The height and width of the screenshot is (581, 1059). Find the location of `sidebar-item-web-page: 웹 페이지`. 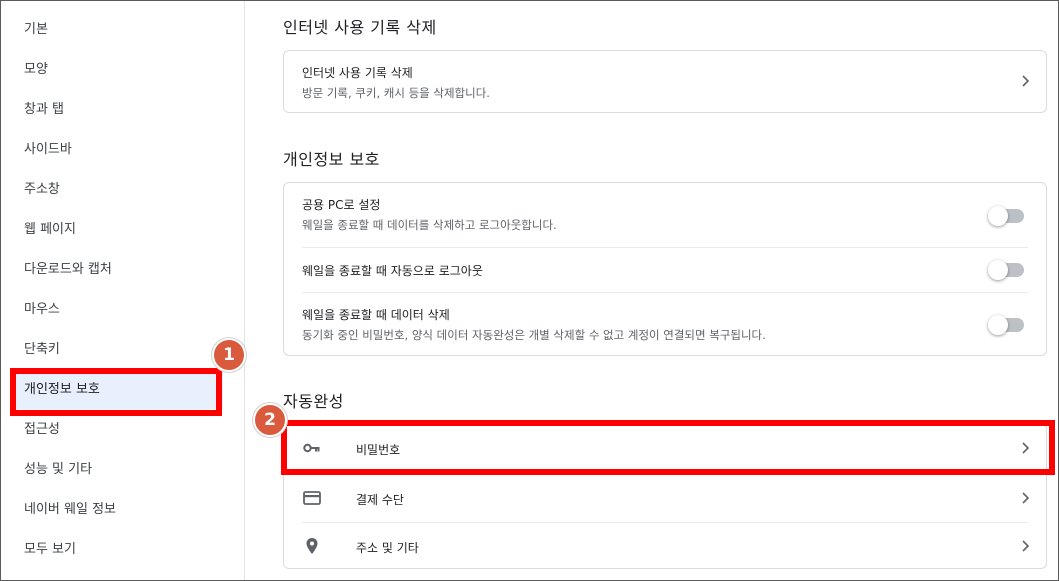

sidebar-item-web-page: 웹 페이지 is located at coordinates (117, 230).